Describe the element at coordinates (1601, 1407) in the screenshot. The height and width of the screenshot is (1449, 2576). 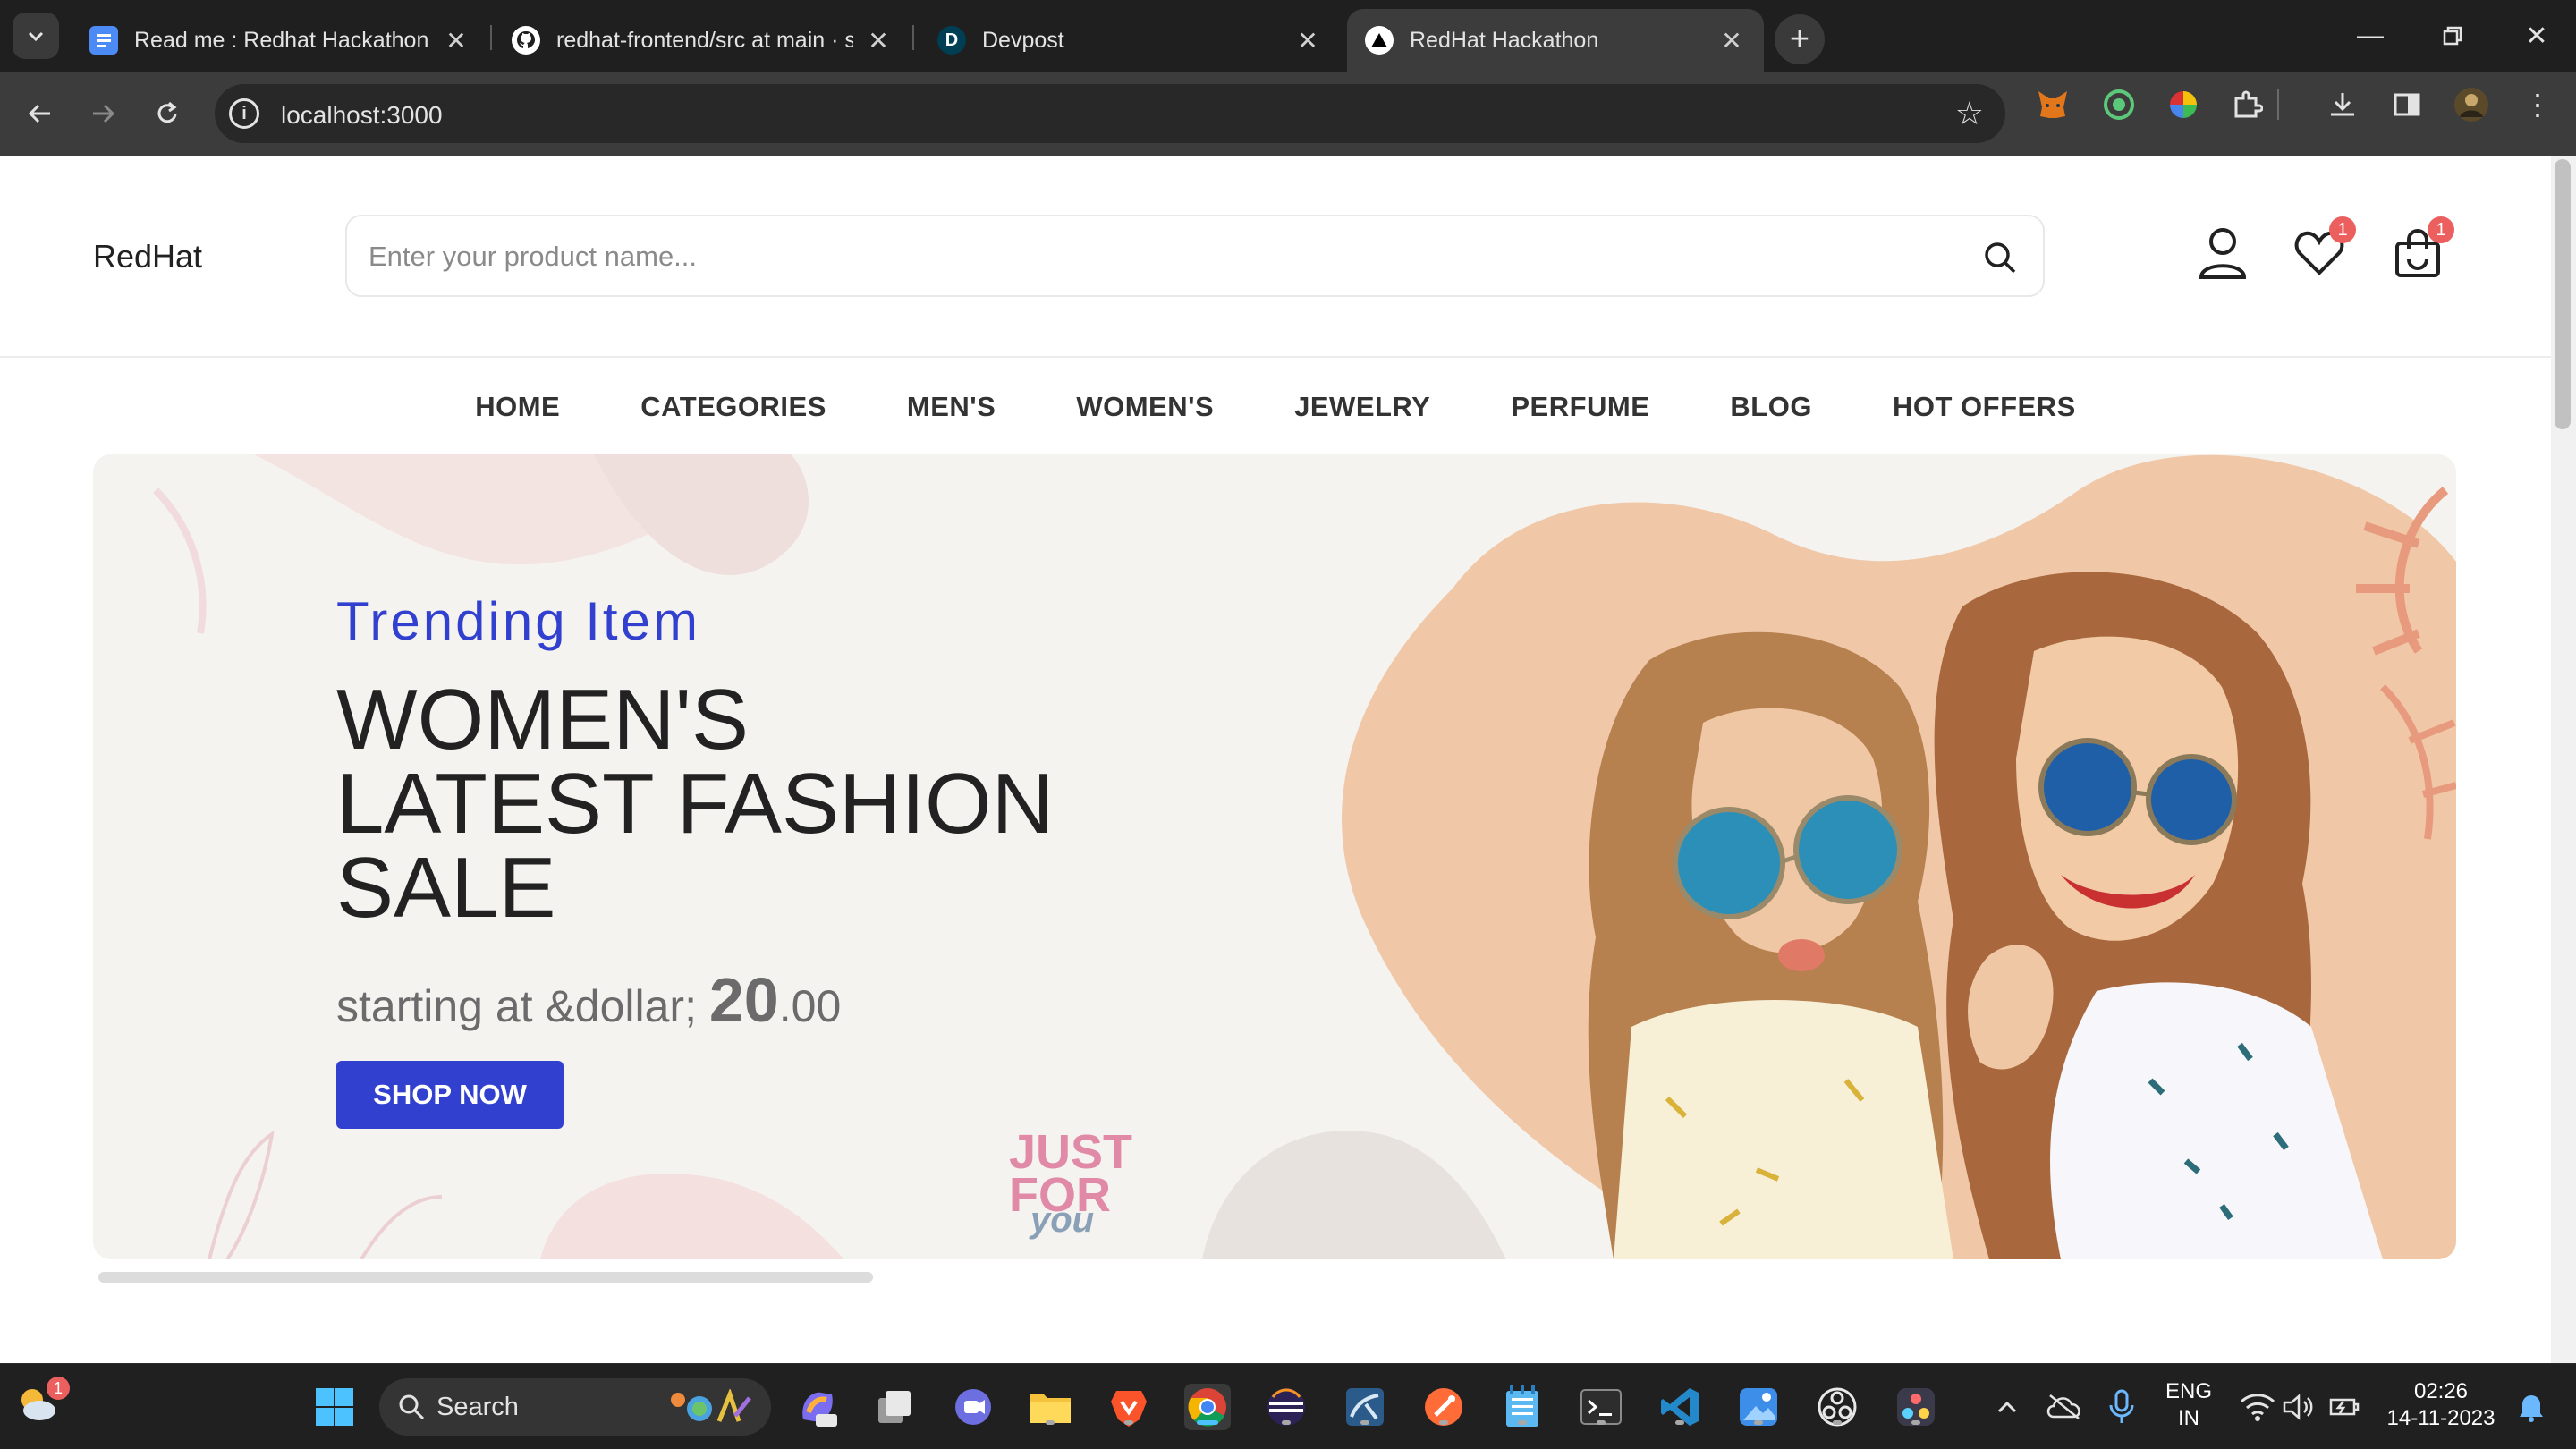
I see `terminal-icon` at that location.